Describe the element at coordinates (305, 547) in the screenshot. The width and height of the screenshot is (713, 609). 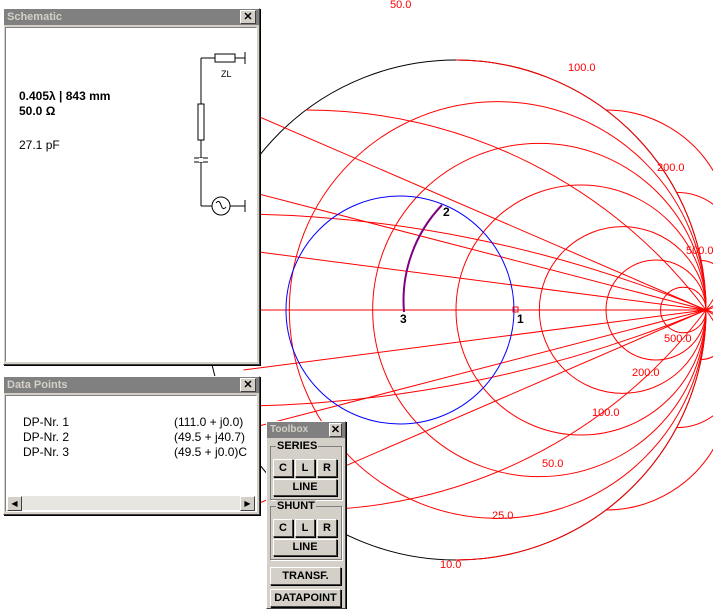
I see `shunt-line-button: LINE` at that location.